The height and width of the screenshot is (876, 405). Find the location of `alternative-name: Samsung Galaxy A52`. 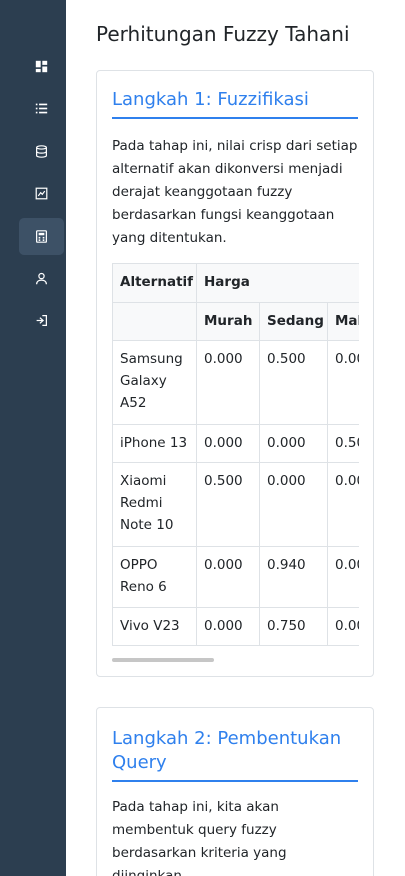

alternative-name: Samsung Galaxy A52 is located at coordinates (154, 382).